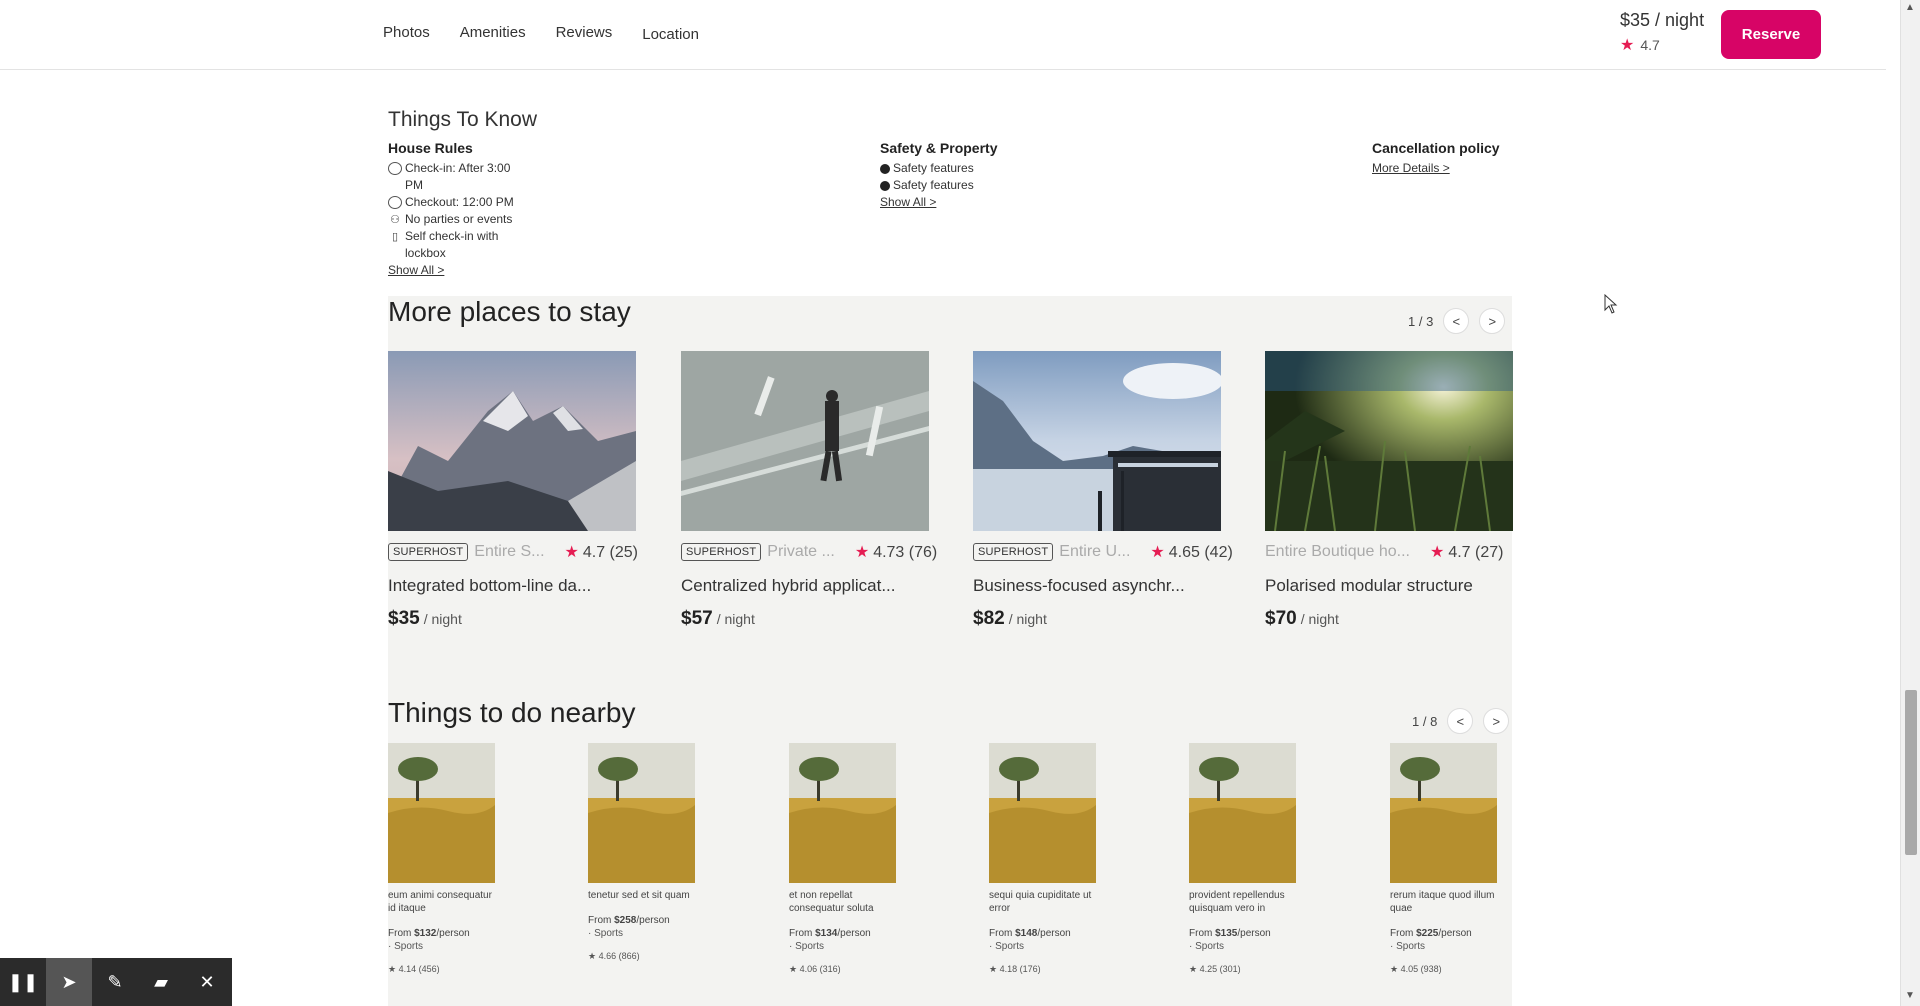 This screenshot has height=1006, width=1920. Describe the element at coordinates (458, 219) in the screenshot. I see `rule-item: ⚇ No parties or events` at that location.